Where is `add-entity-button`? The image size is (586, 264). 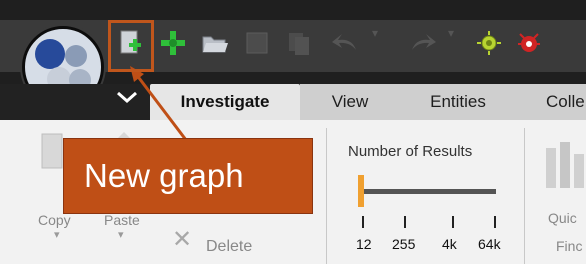
add-entity-button is located at coordinates (173, 43).